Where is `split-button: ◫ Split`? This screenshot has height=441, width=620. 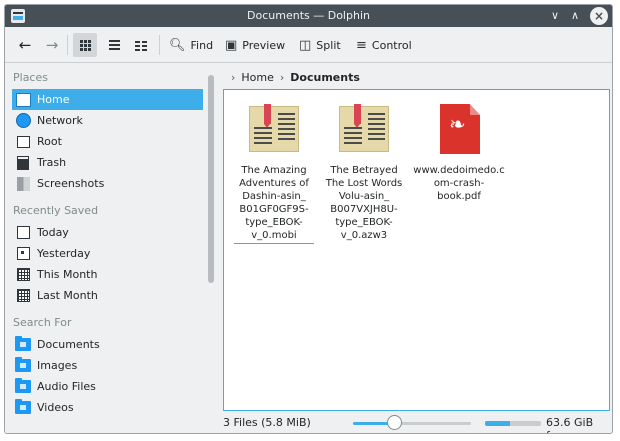
split-button: ◫ Split is located at coordinates (320, 45).